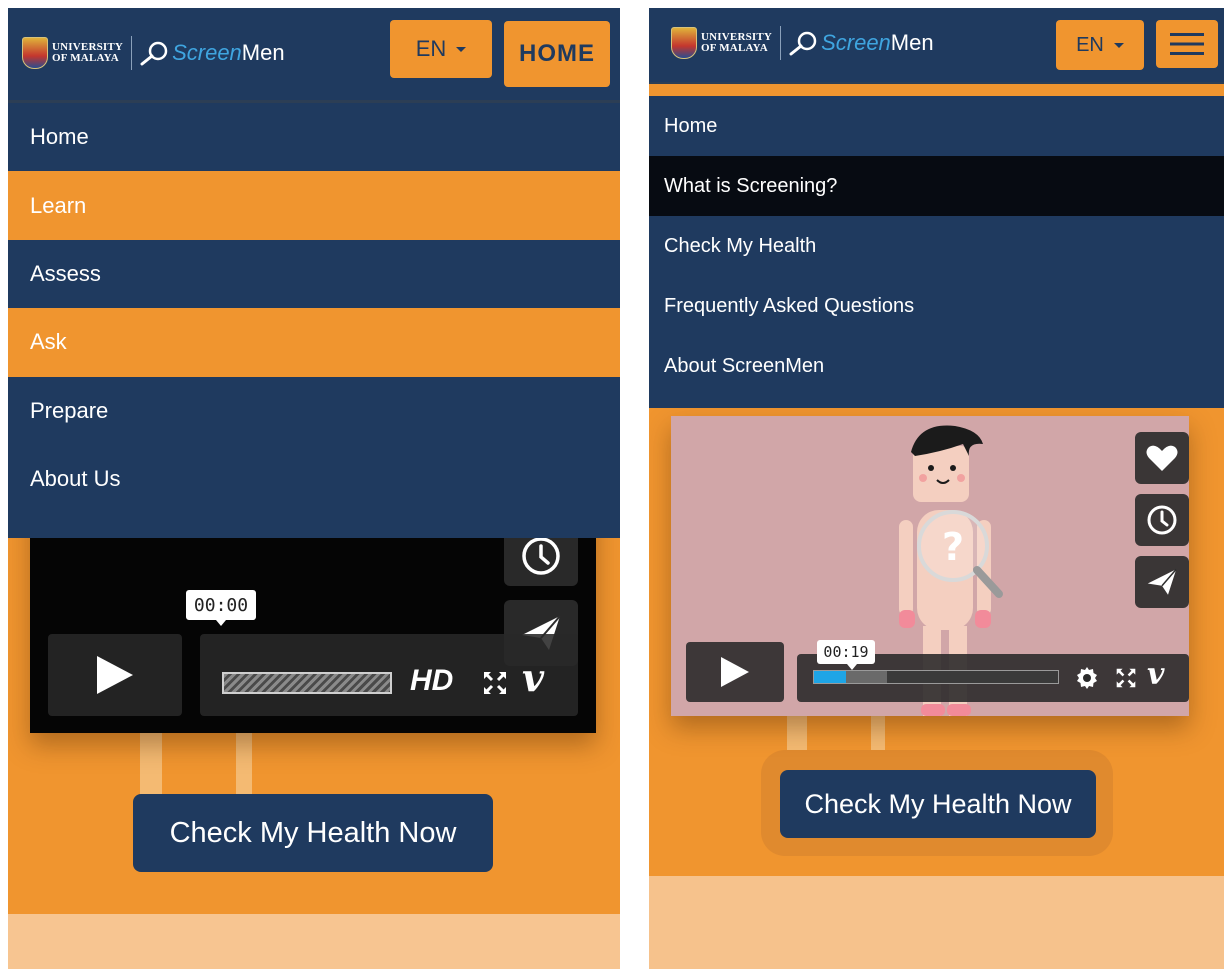  Describe the element at coordinates (314, 342) in the screenshot. I see `nav-item-ask: Ask` at that location.